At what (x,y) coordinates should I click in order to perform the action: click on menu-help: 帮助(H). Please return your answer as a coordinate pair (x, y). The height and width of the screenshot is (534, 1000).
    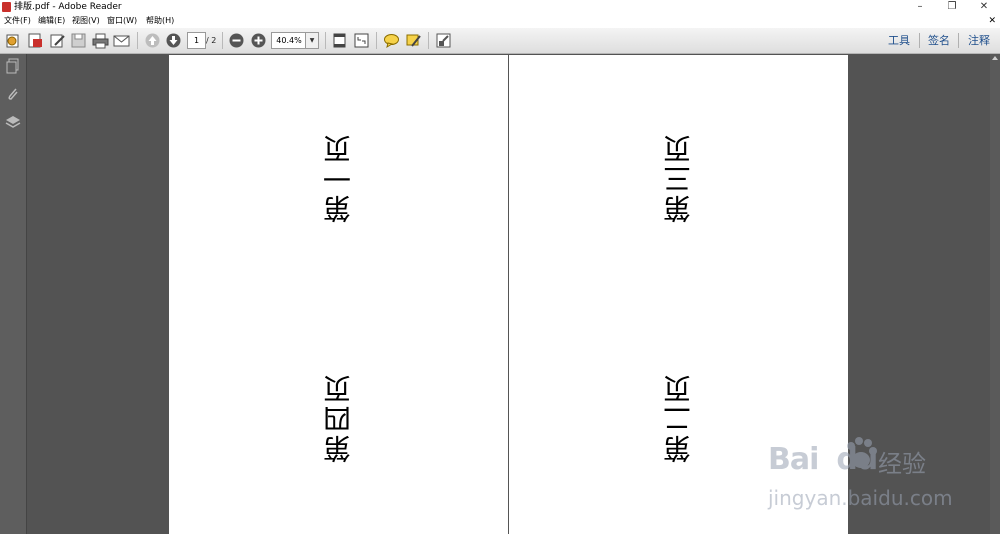
    Looking at the image, I should click on (160, 21).